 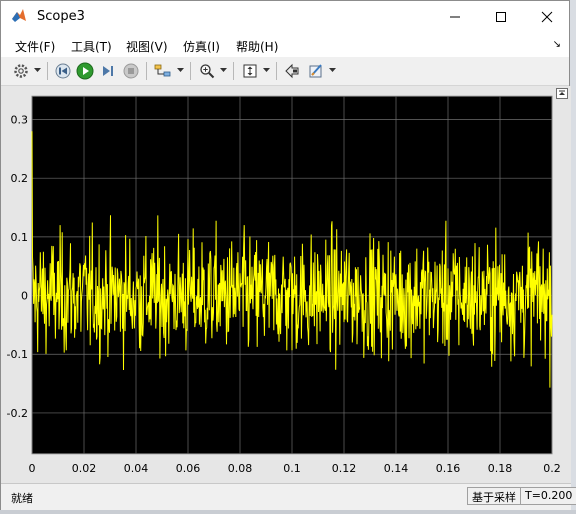 I want to click on maximize-button, so click(x=501, y=17).